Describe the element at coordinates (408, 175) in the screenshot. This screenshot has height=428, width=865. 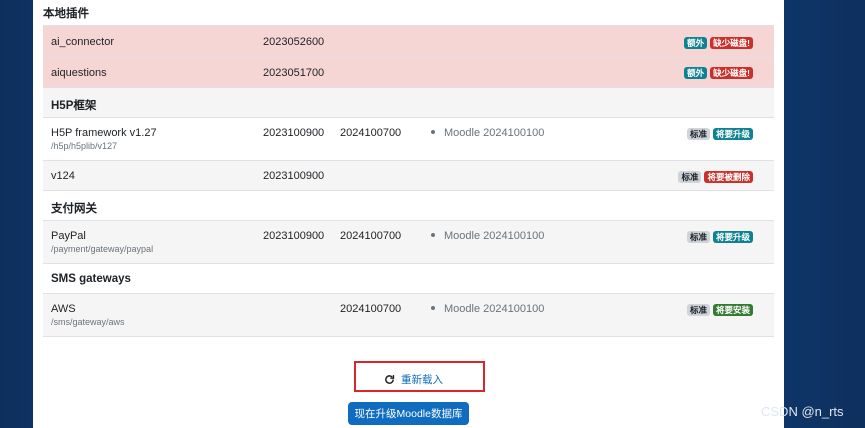
I see `plugin-row: v124 2023100900 标准 将要被删除` at that location.